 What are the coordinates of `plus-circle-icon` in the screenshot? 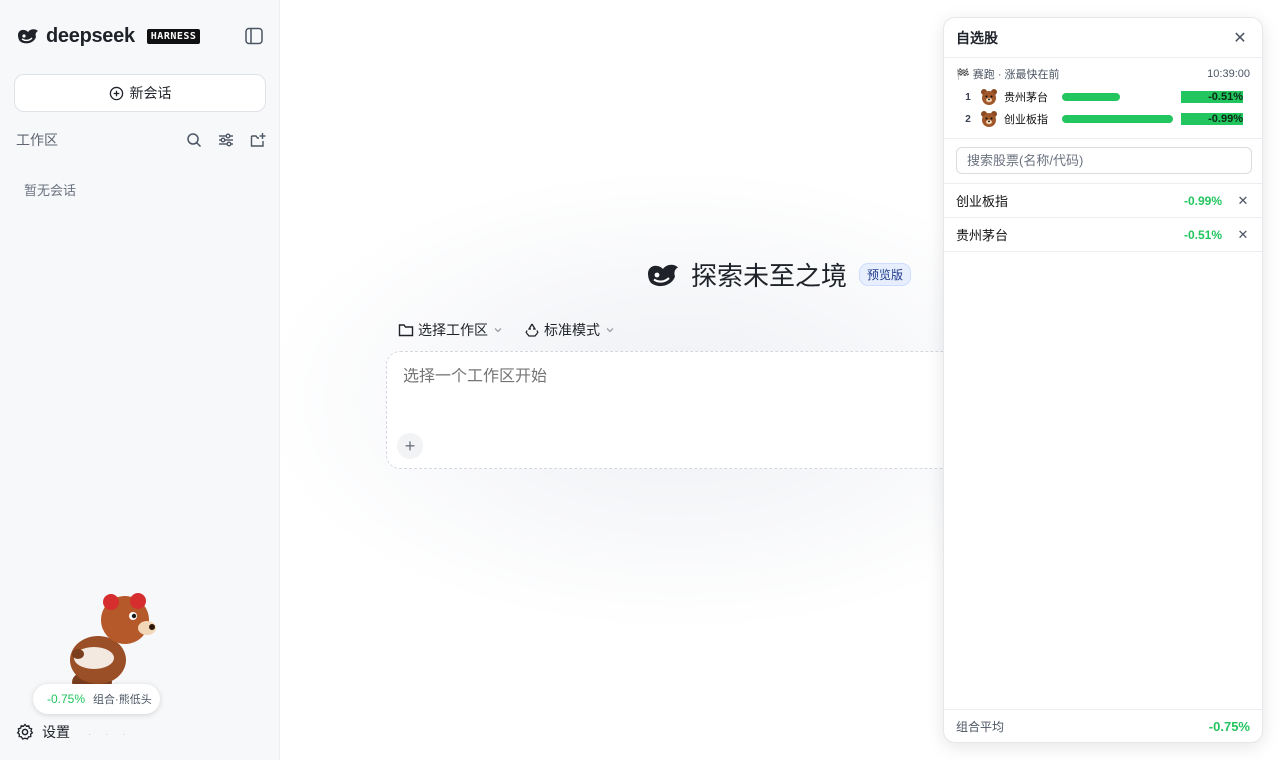 It's located at (116, 93).